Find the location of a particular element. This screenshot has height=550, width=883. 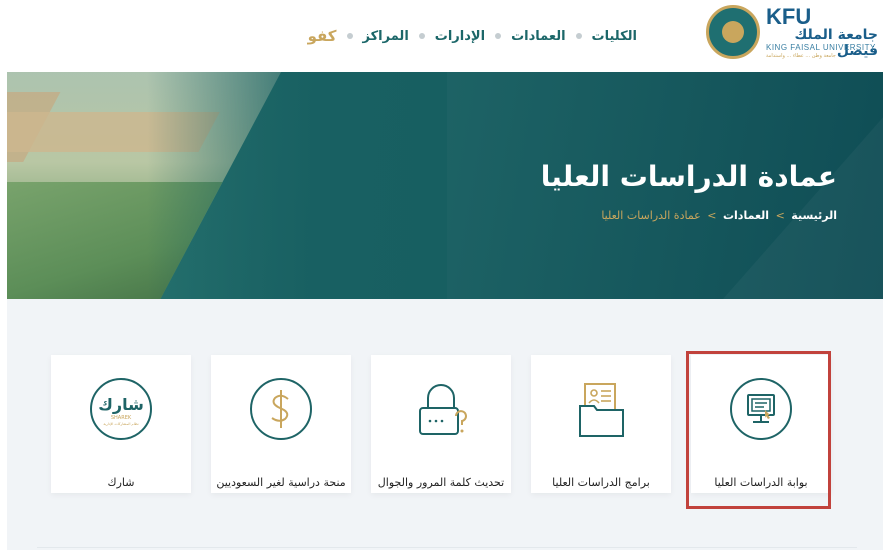

sharek-logo-icon: شارك SHAREK نظام المشاركات الإدارية is located at coordinates (121, 409).